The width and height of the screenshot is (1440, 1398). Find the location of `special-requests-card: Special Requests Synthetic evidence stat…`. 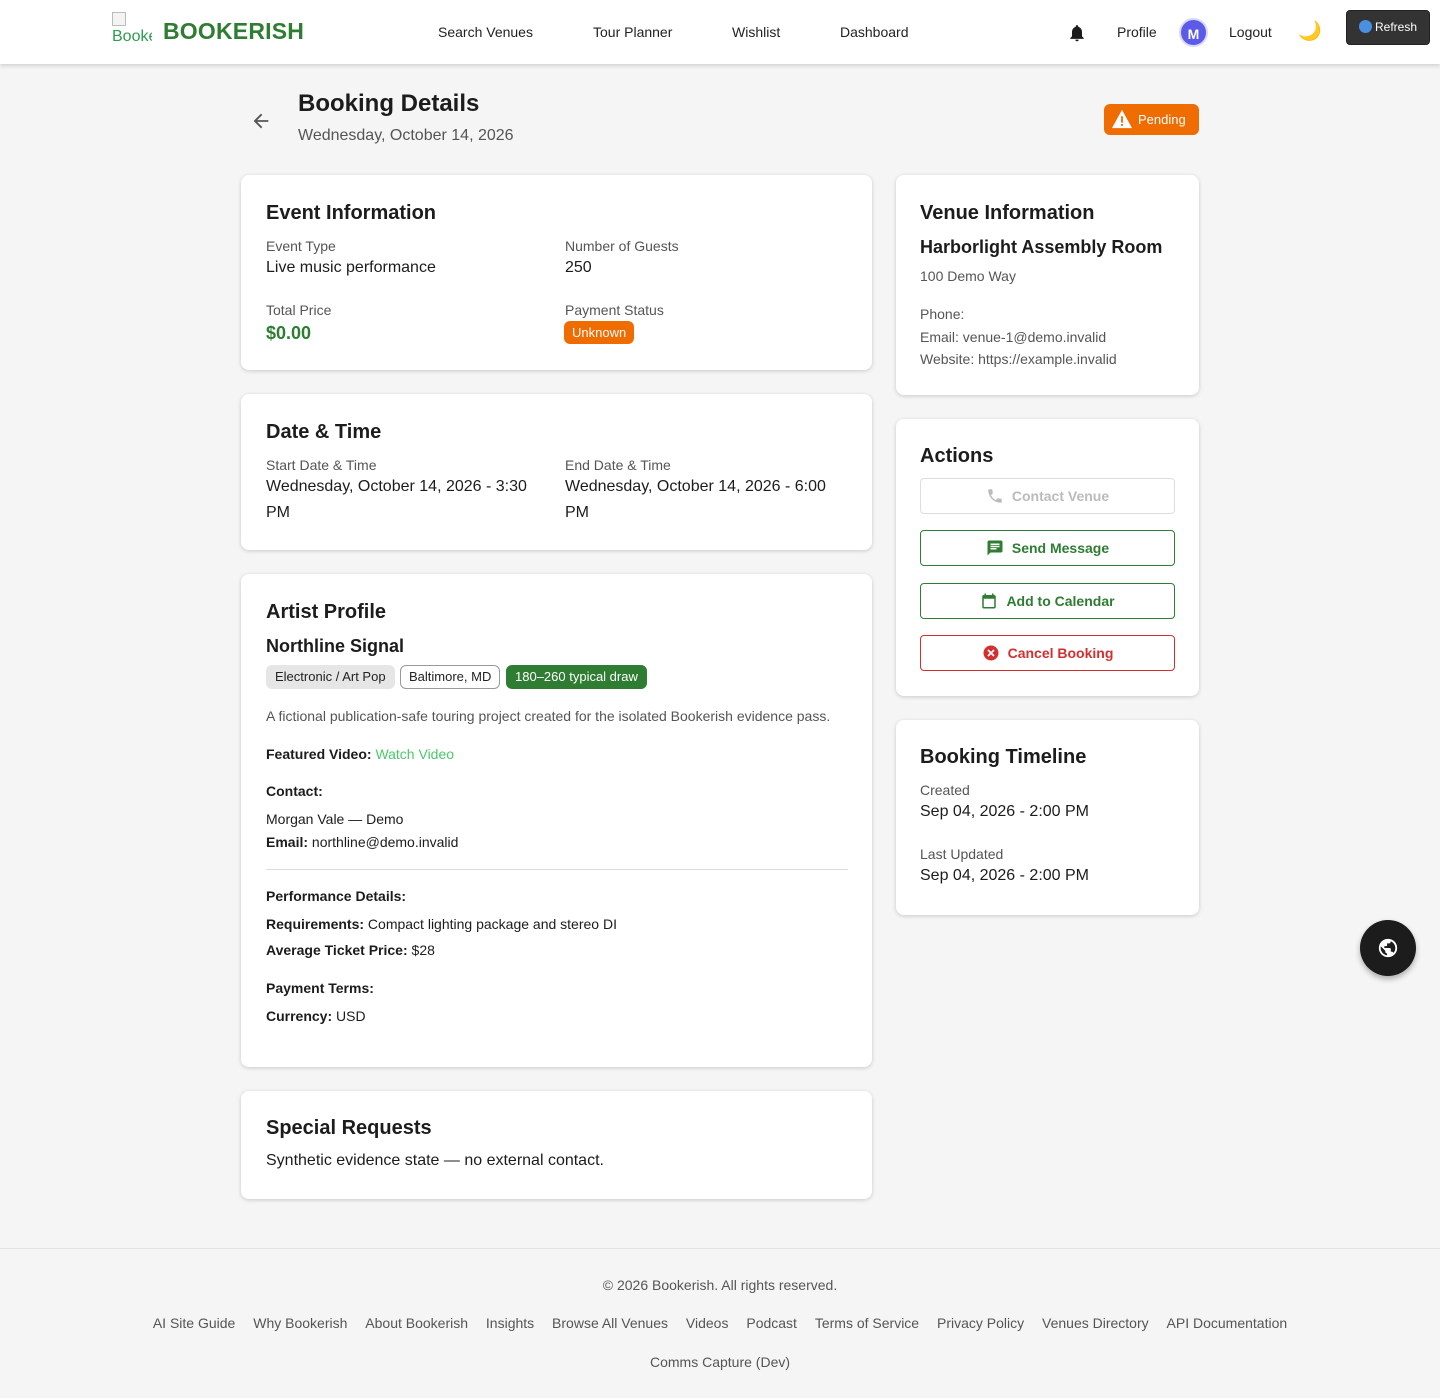

special-requests-card: Special Requests Synthetic evidence stat… is located at coordinates (556, 1145).